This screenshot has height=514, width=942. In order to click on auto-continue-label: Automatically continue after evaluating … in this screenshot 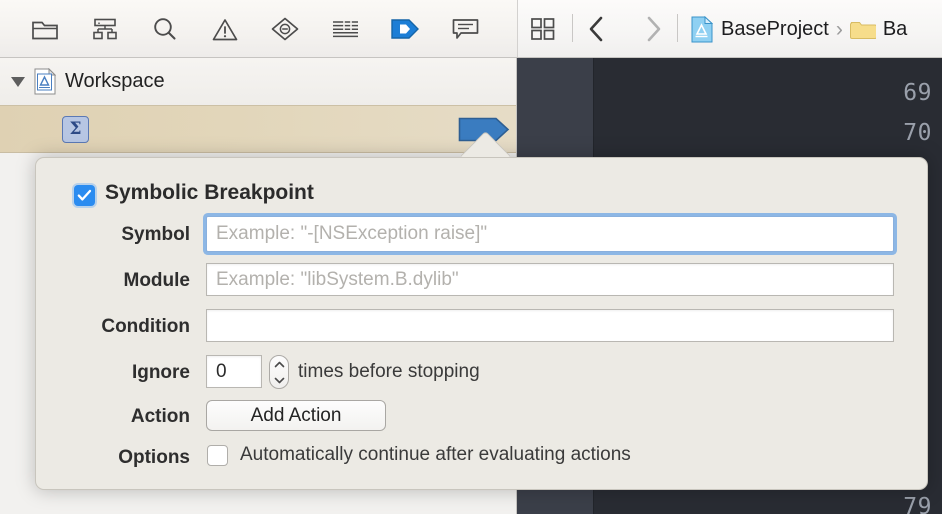, I will do `click(435, 454)`.